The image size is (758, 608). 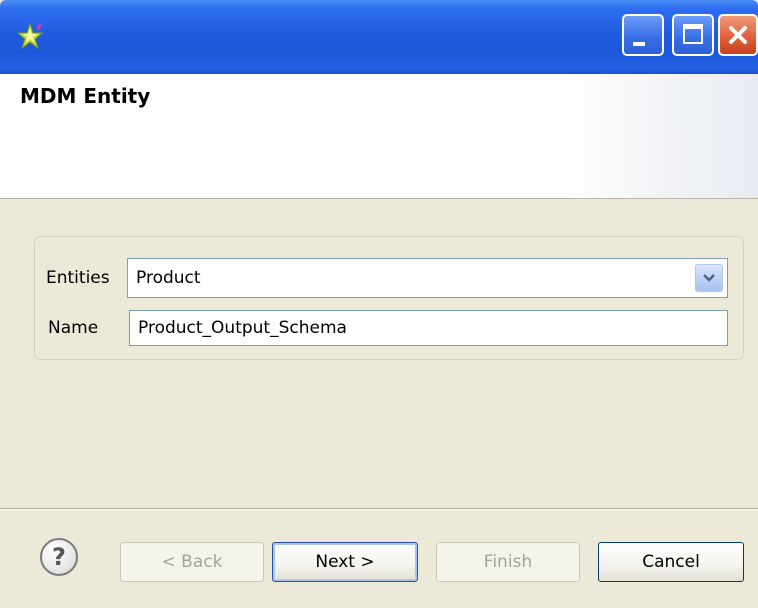 What do you see at coordinates (379, 37) in the screenshot?
I see `title-bar` at bounding box center [379, 37].